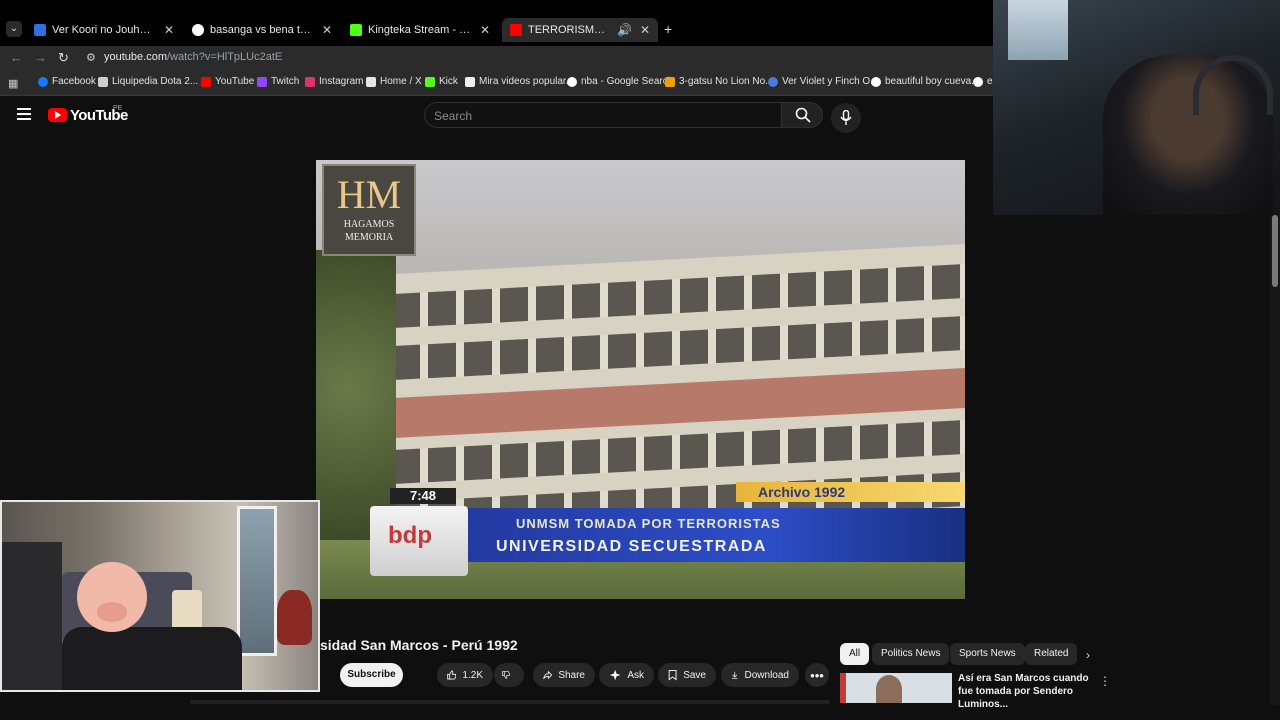 This screenshot has height=720, width=1280. I want to click on search-box, so click(603, 115).